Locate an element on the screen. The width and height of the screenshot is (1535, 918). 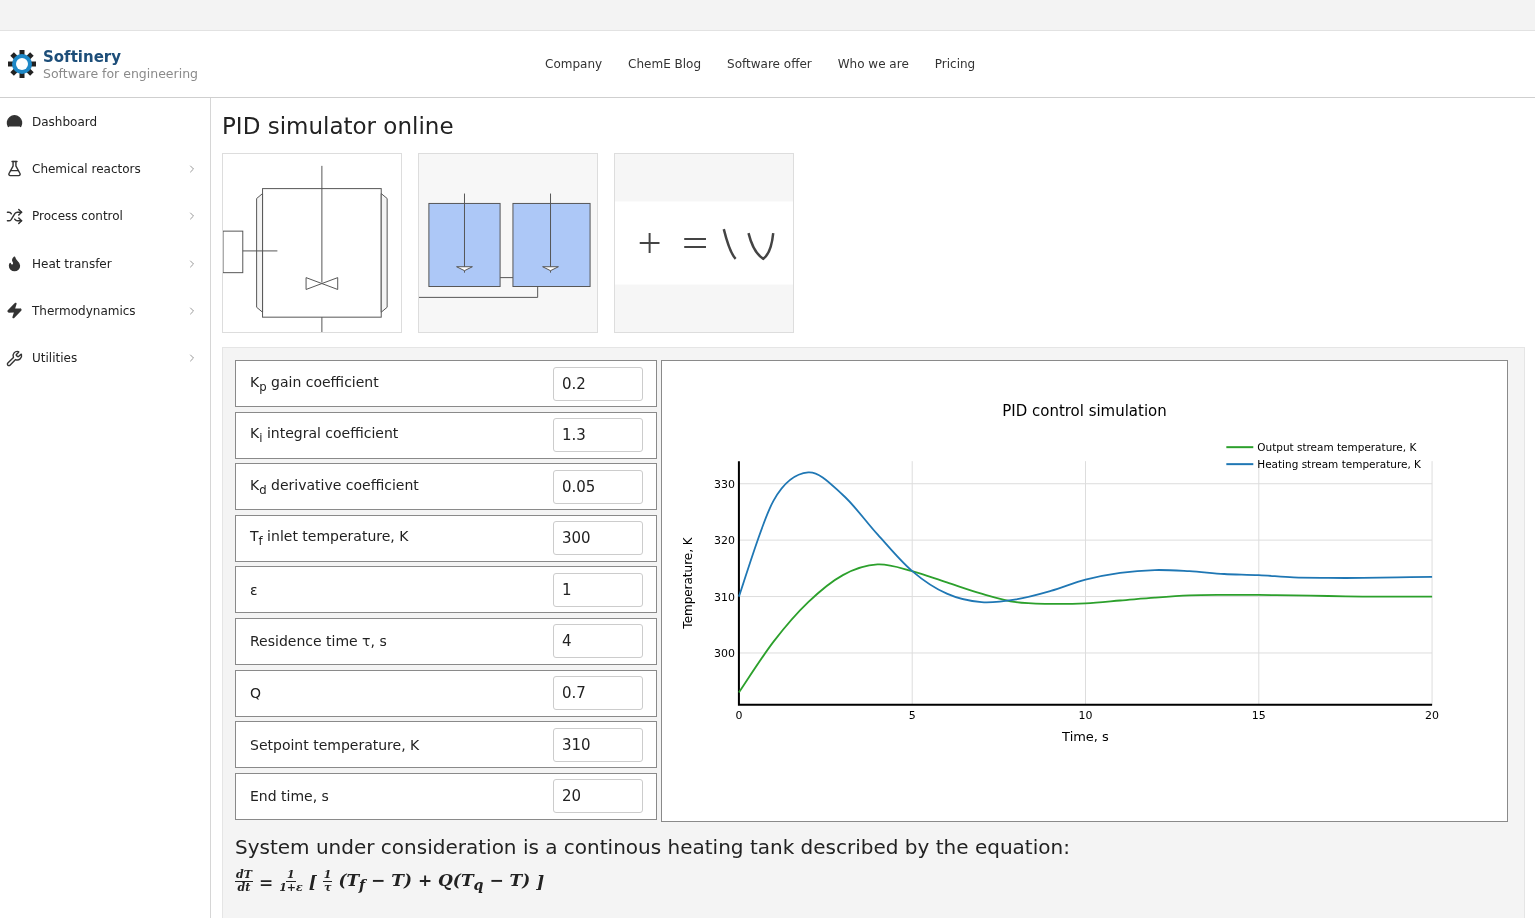
nav-link: Software offer is located at coordinates (769, 64).